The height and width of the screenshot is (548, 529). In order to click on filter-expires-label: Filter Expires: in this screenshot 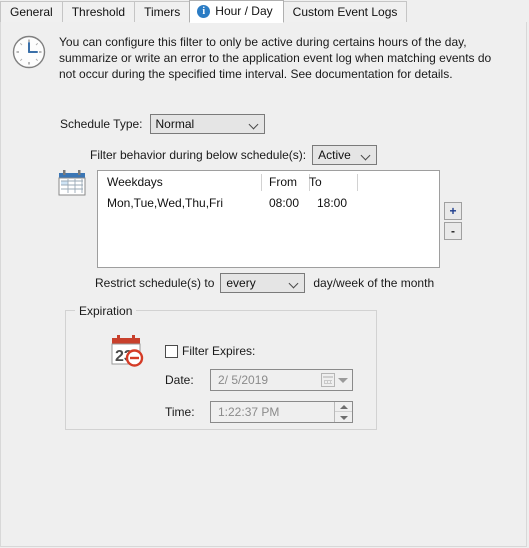, I will do `click(219, 351)`.